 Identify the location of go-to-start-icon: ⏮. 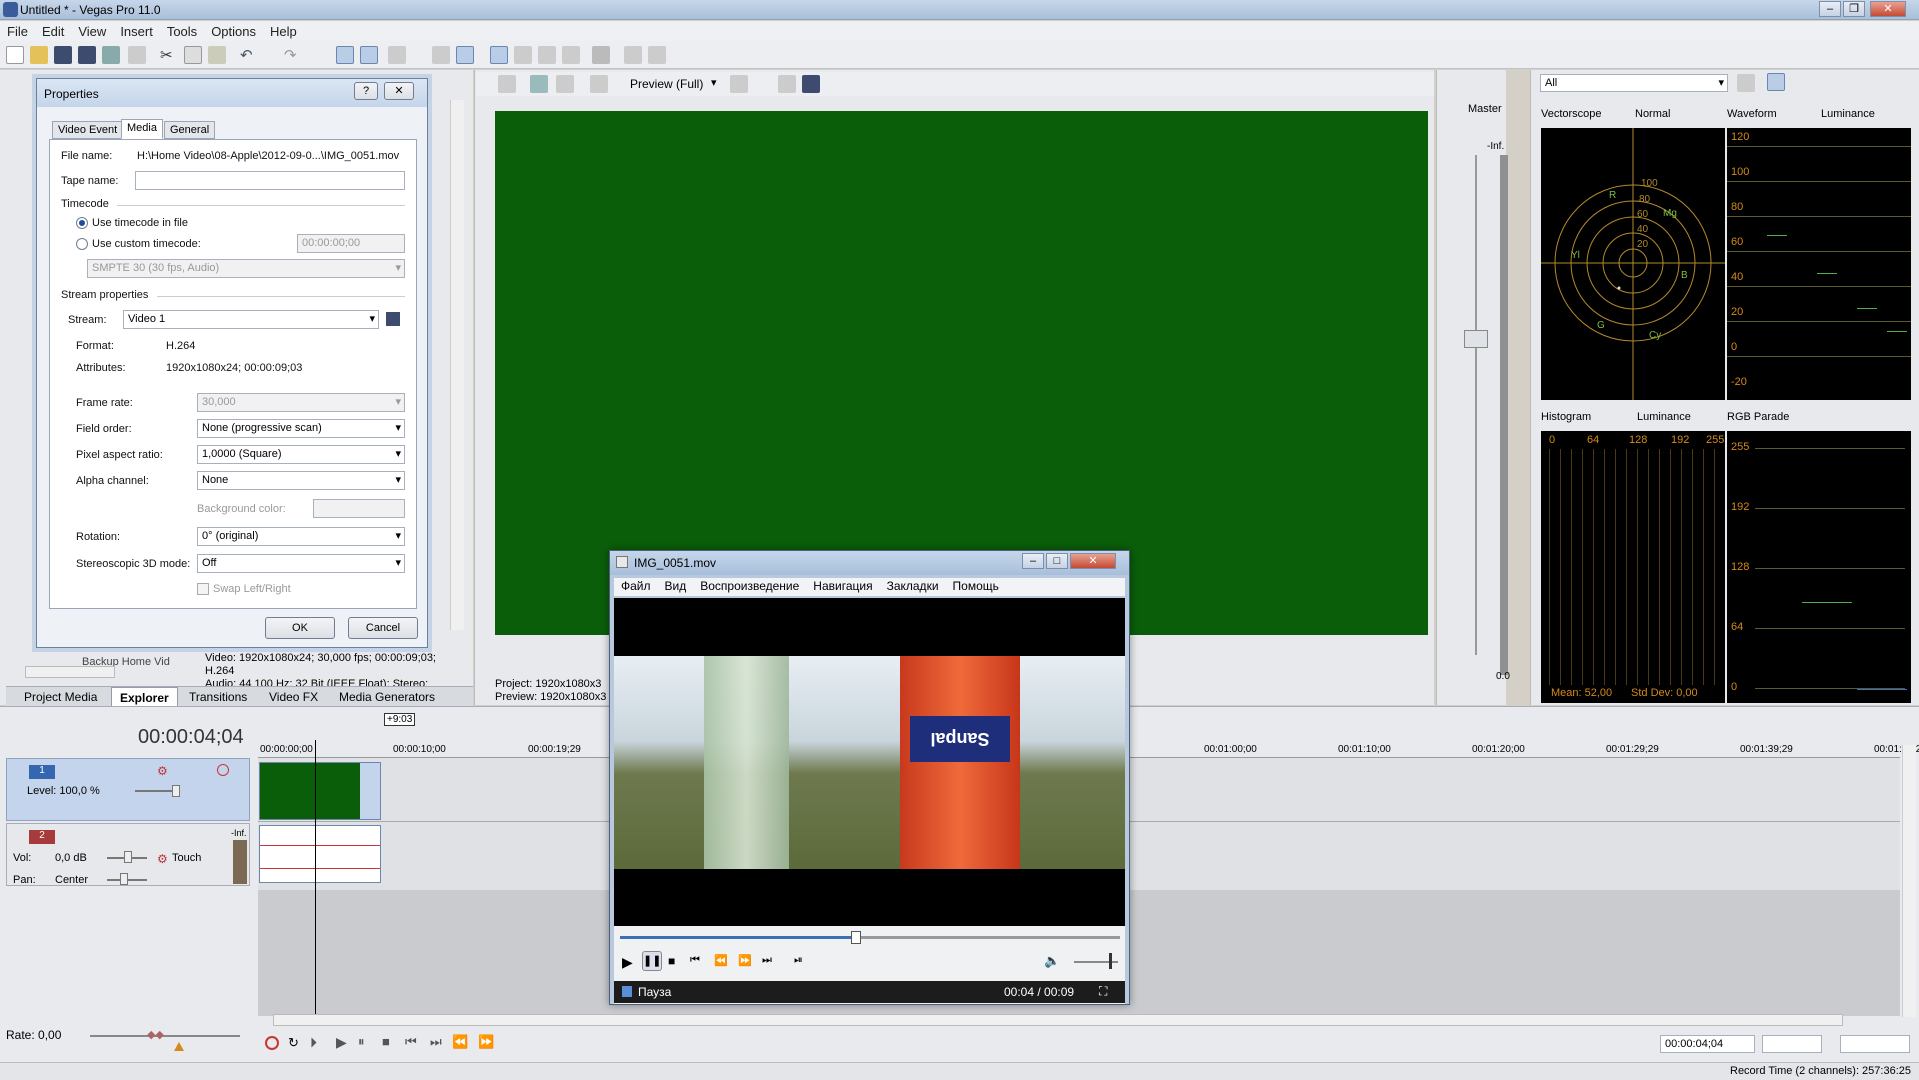
(411, 1042).